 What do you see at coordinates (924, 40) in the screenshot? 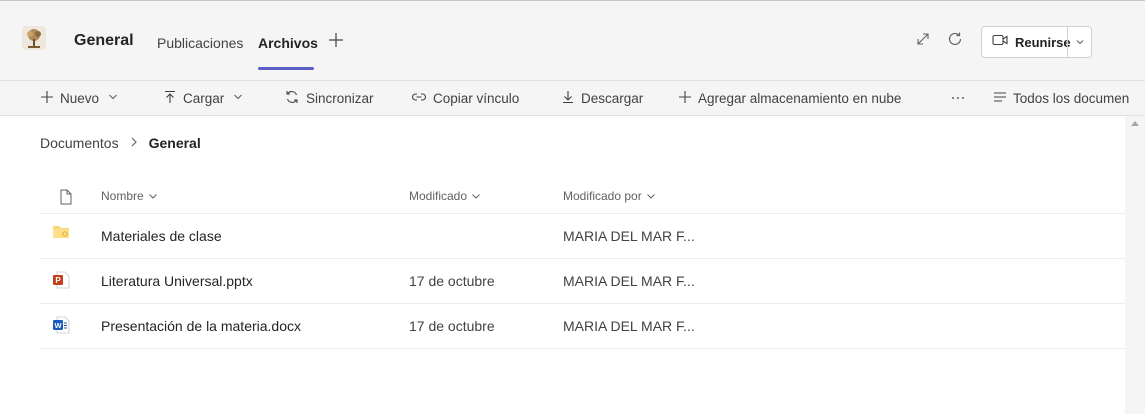
I see `expand-icon` at bounding box center [924, 40].